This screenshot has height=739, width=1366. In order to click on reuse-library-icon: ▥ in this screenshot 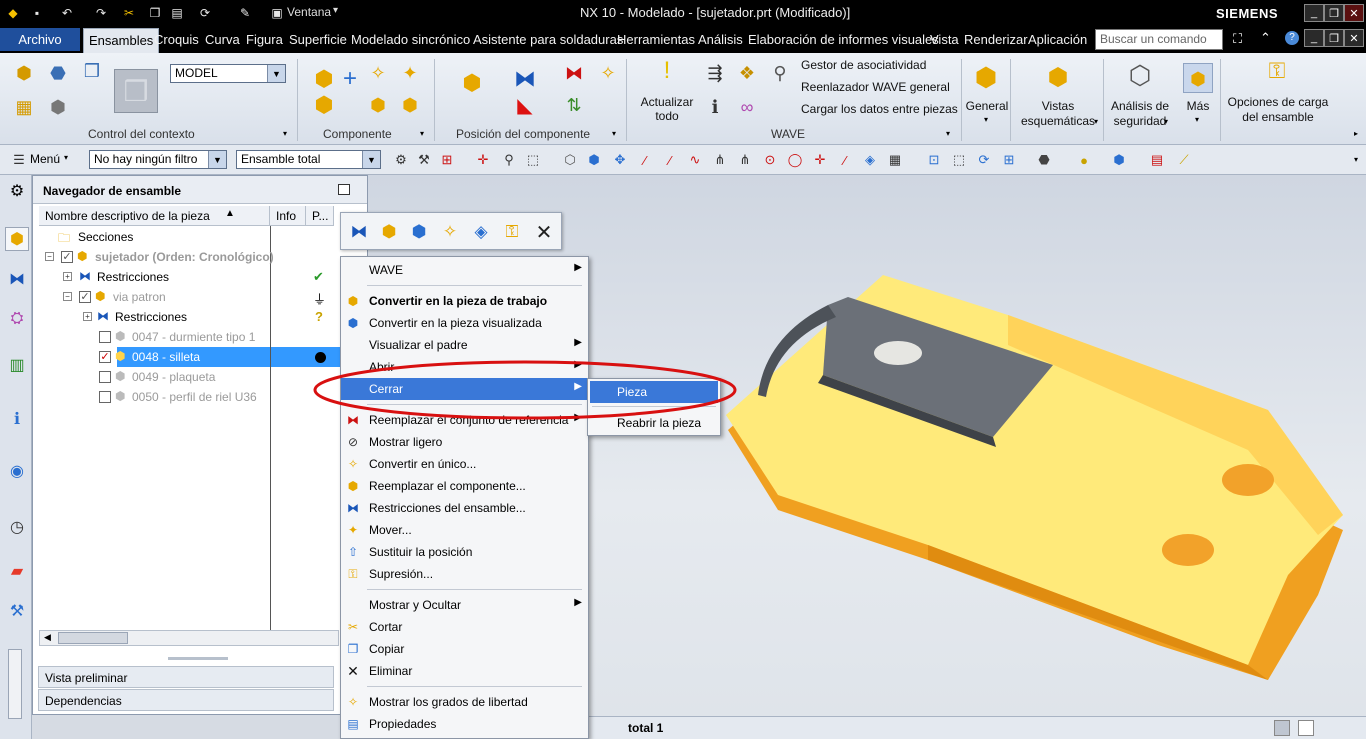, I will do `click(17, 365)`.